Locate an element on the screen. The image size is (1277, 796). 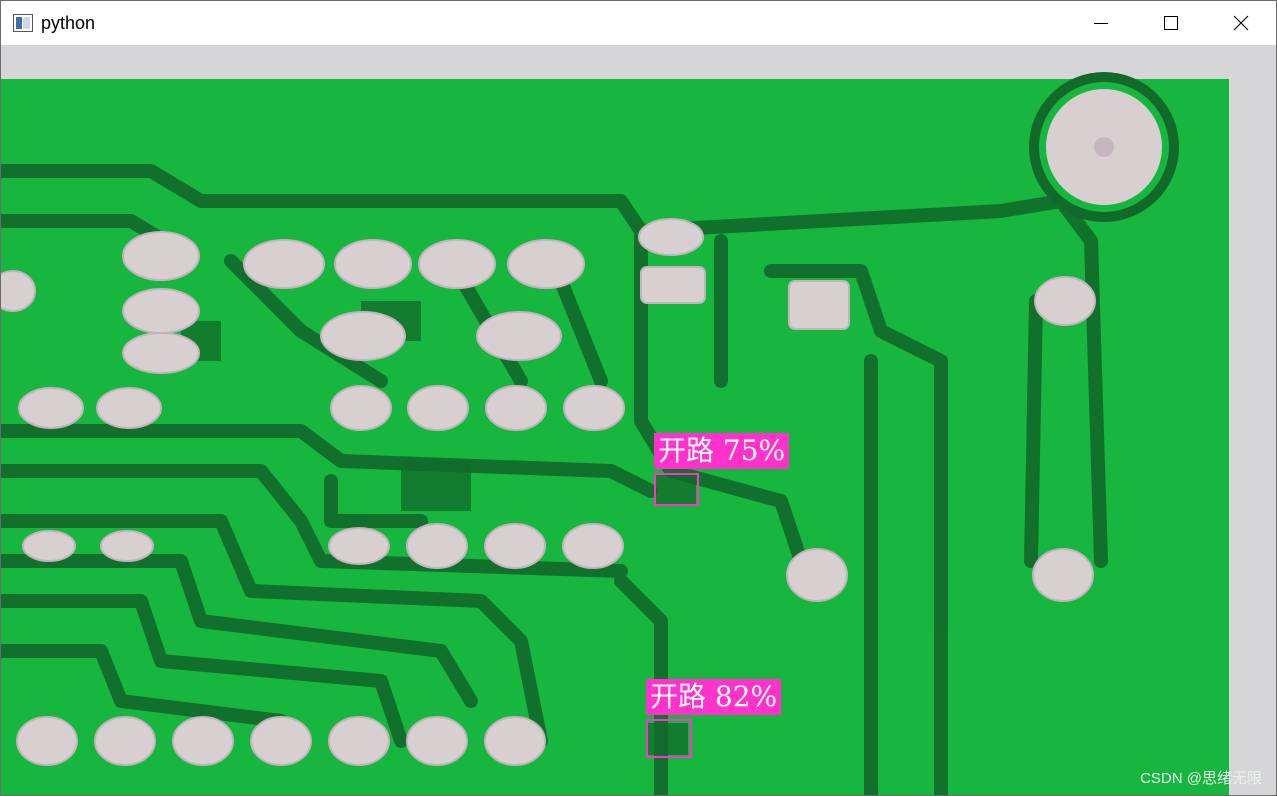
window-title: python is located at coordinates (68, 22).